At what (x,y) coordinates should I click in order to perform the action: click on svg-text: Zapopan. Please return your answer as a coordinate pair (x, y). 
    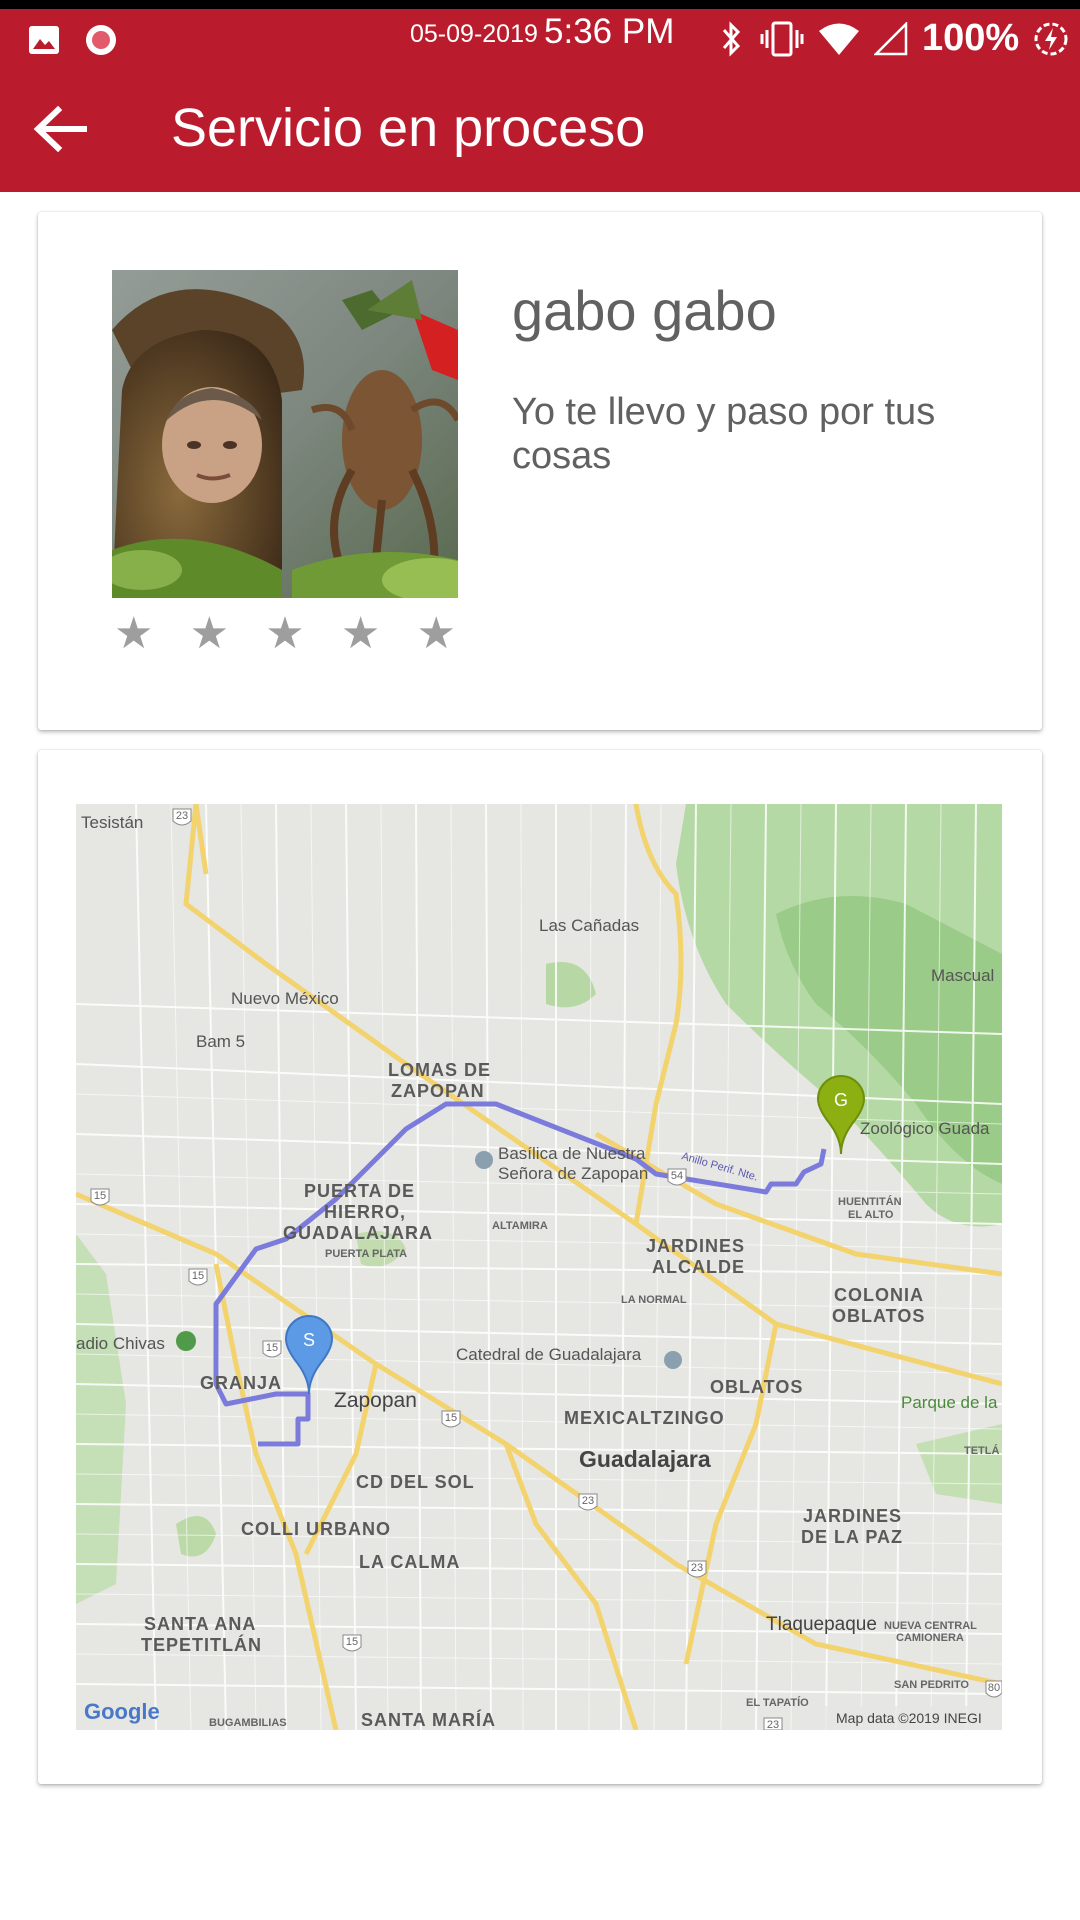
    Looking at the image, I should click on (375, 1400).